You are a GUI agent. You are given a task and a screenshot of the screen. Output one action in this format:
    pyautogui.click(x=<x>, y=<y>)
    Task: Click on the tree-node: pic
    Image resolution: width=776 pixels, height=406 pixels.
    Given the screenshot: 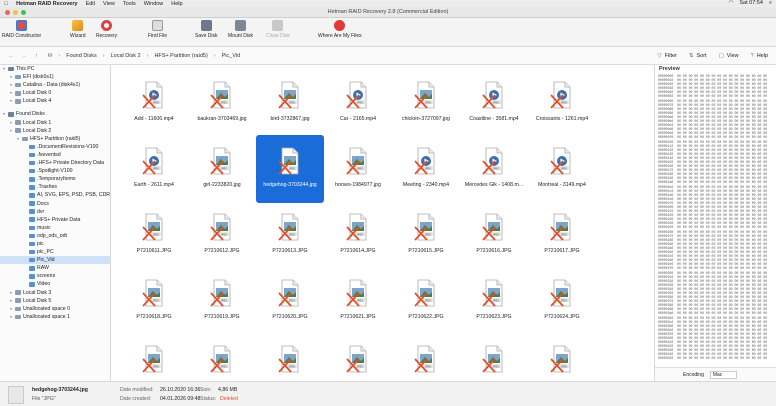 What is the action you would take?
    pyautogui.click(x=55, y=244)
    